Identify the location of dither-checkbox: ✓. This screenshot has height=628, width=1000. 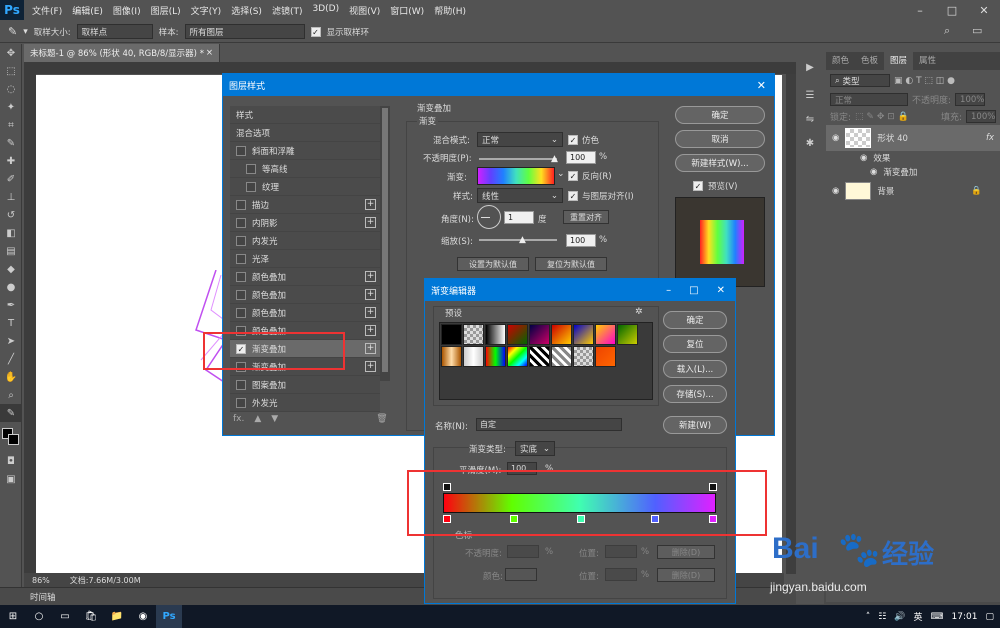
(573, 140).